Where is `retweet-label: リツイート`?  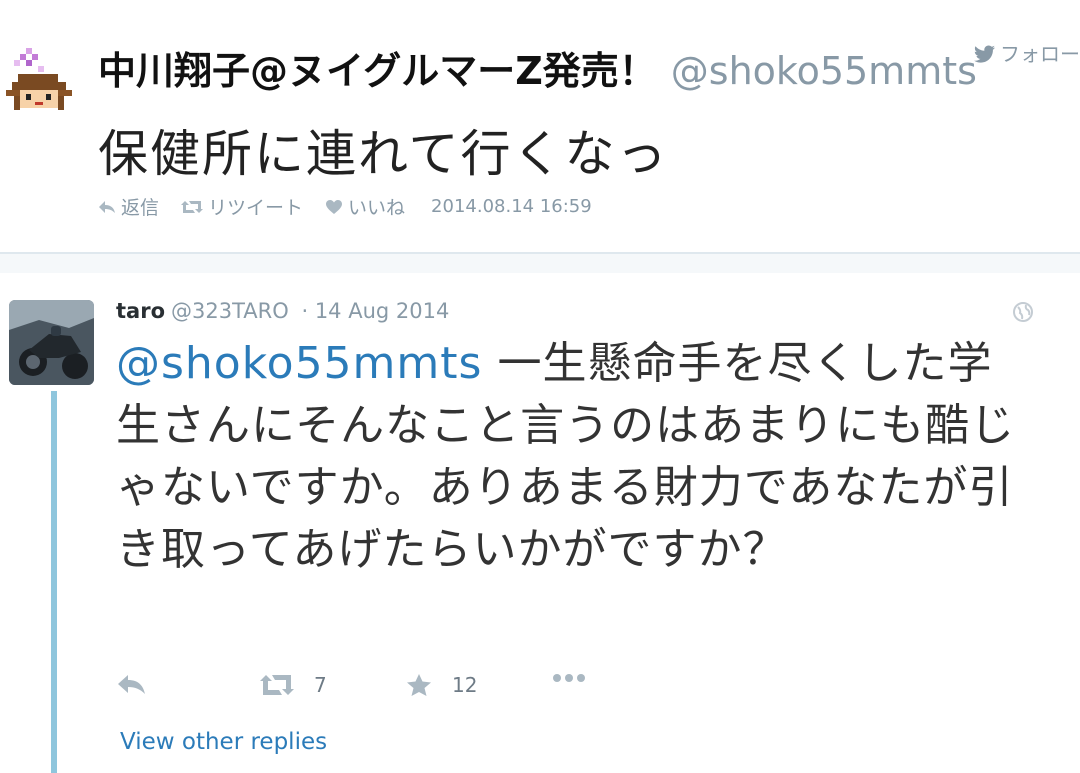
retweet-label: リツイート is located at coordinates (256, 208).